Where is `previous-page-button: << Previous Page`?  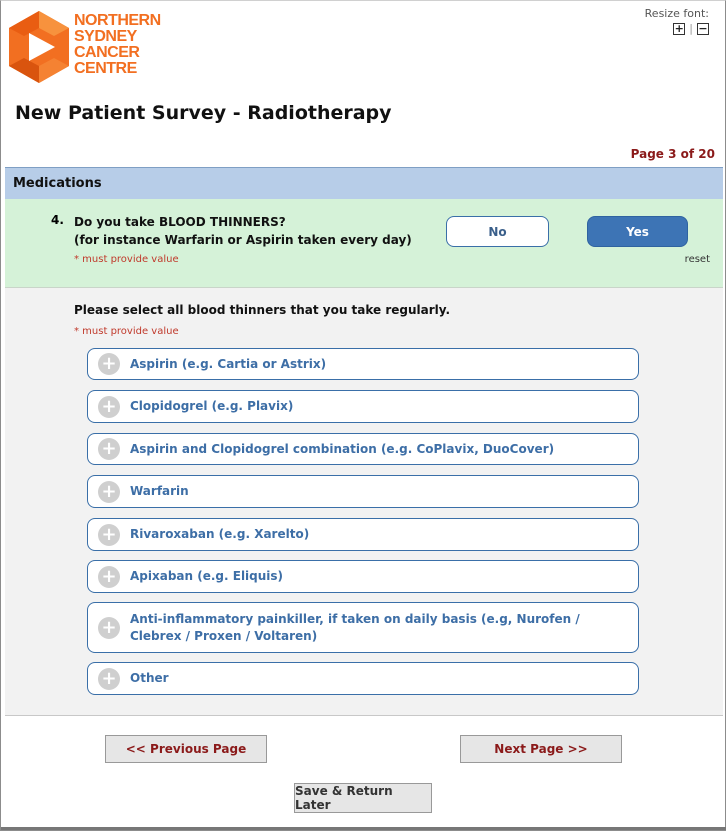
previous-page-button: << Previous Page is located at coordinates (186, 749).